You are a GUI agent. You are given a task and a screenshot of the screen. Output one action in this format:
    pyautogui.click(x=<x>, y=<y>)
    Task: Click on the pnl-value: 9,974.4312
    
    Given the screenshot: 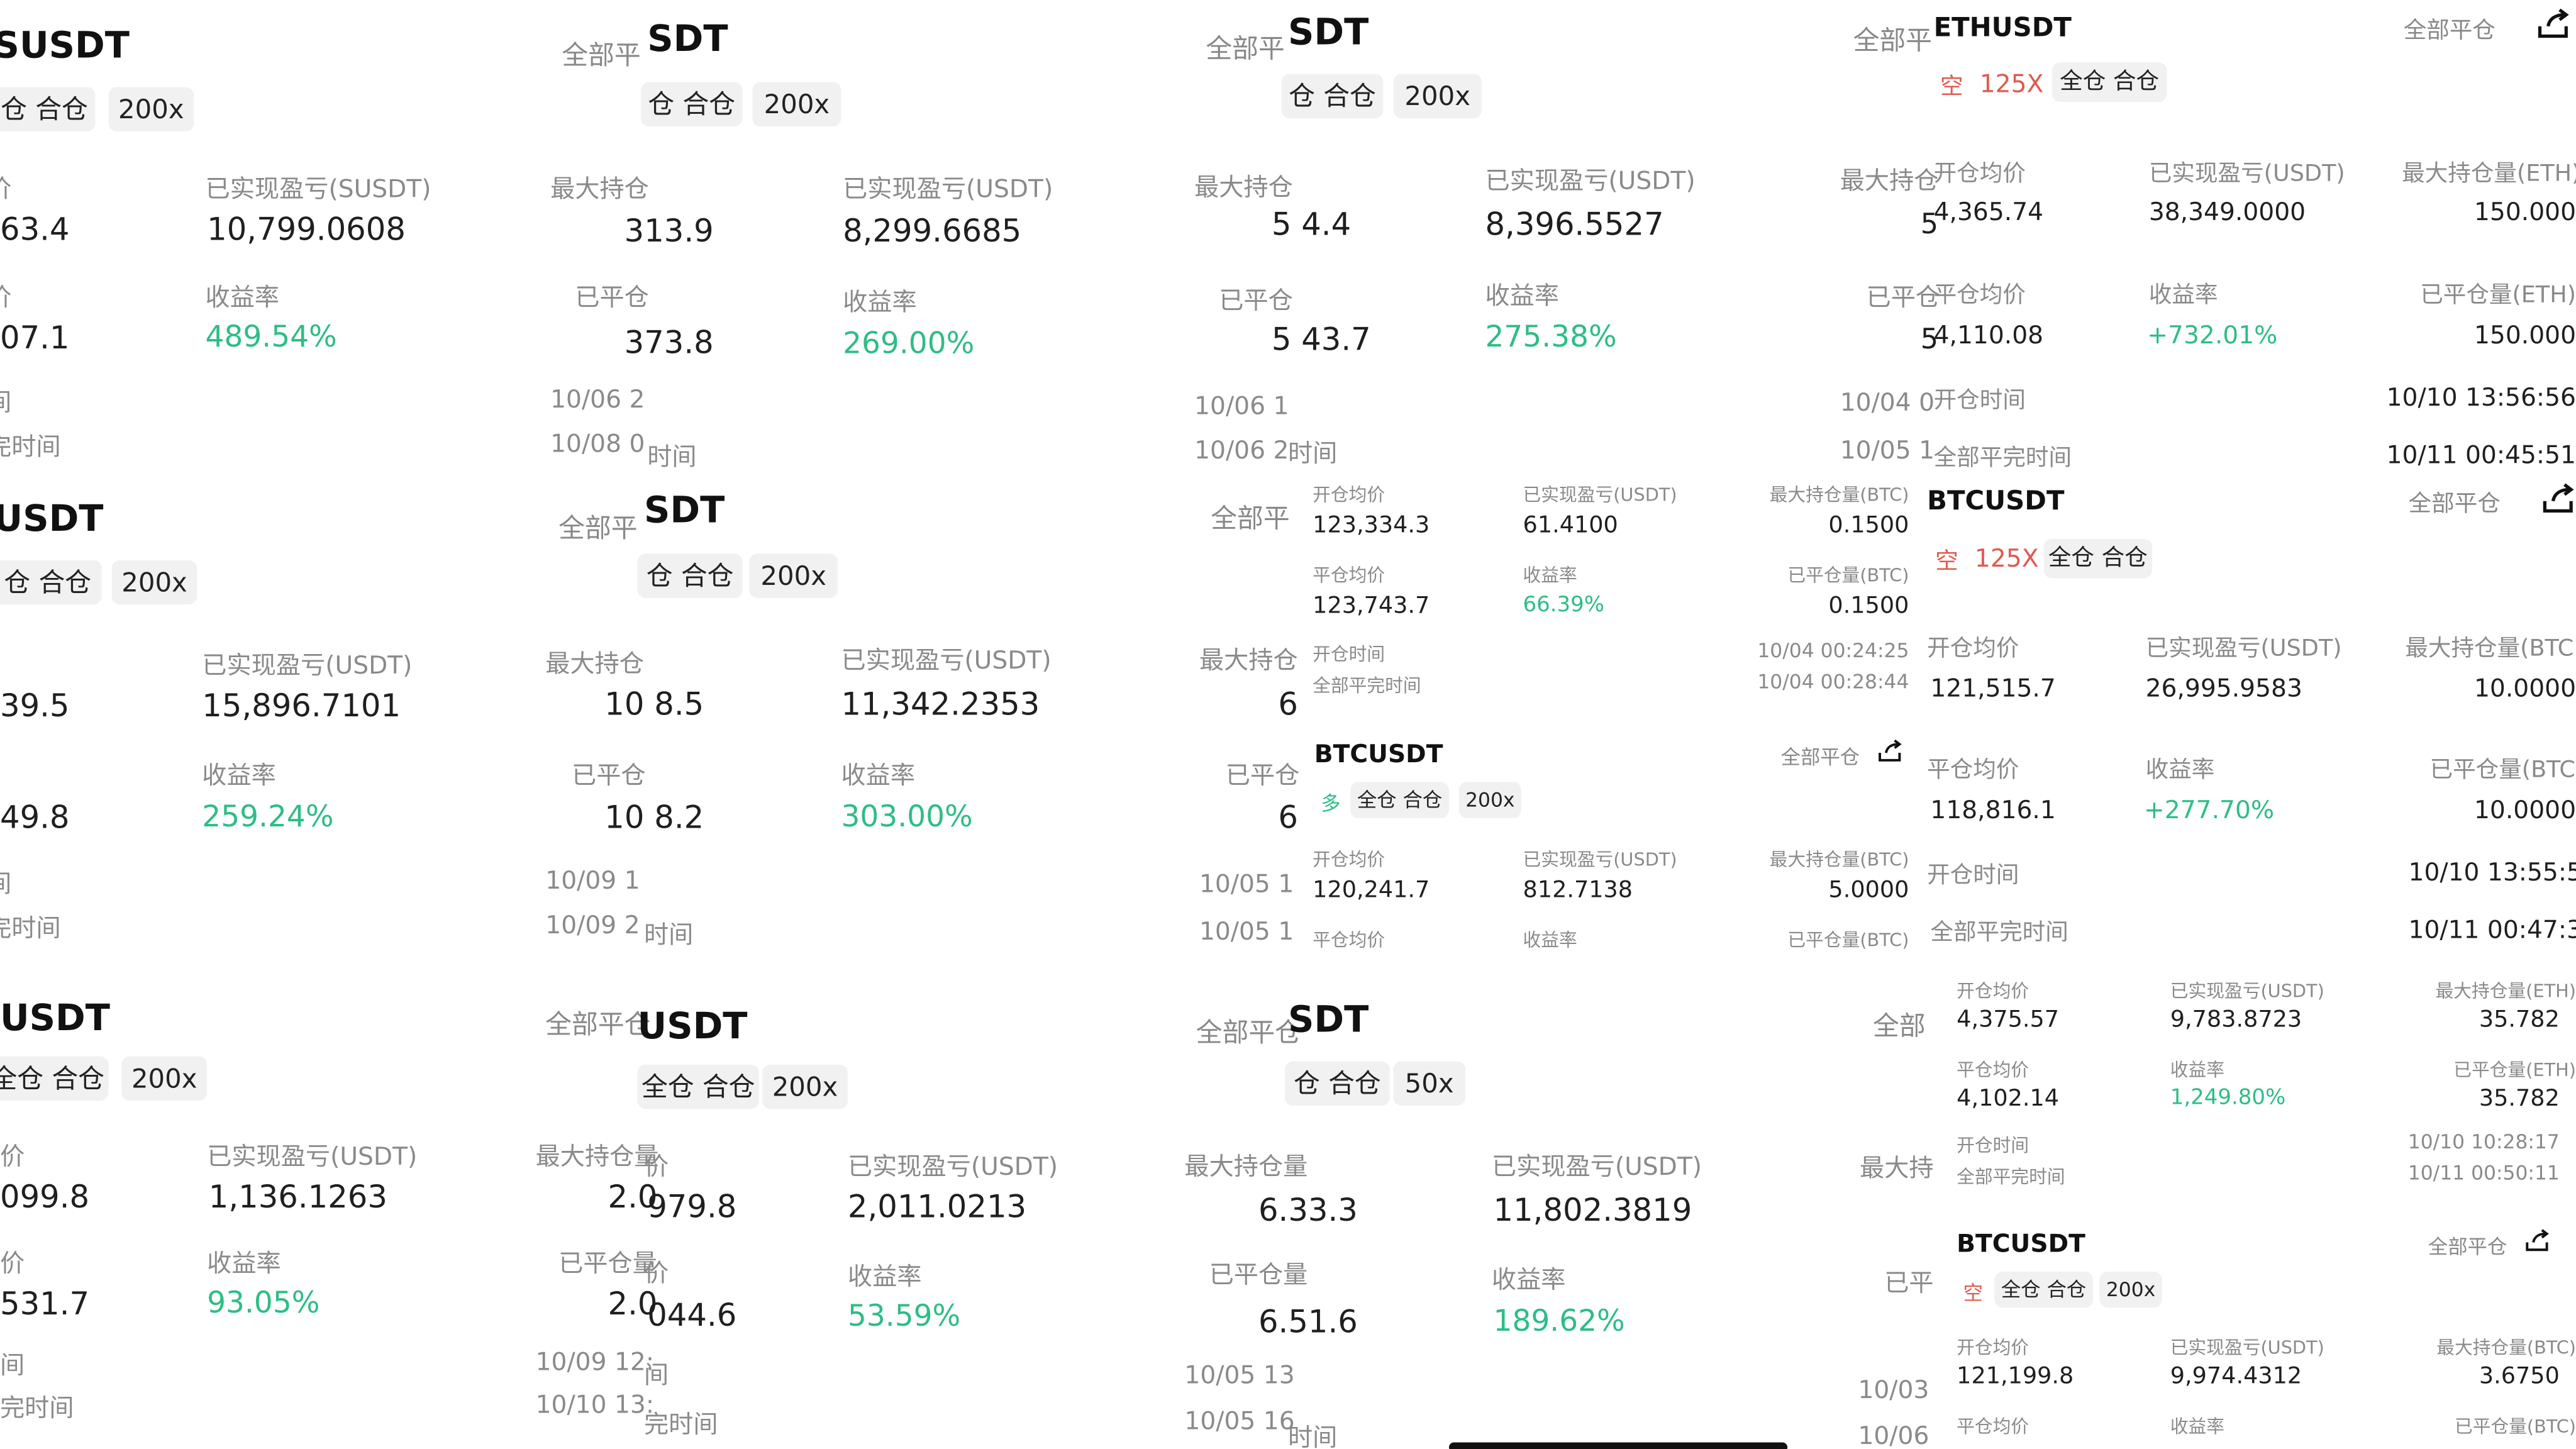 What is the action you would take?
    pyautogui.click(x=2236, y=1376)
    